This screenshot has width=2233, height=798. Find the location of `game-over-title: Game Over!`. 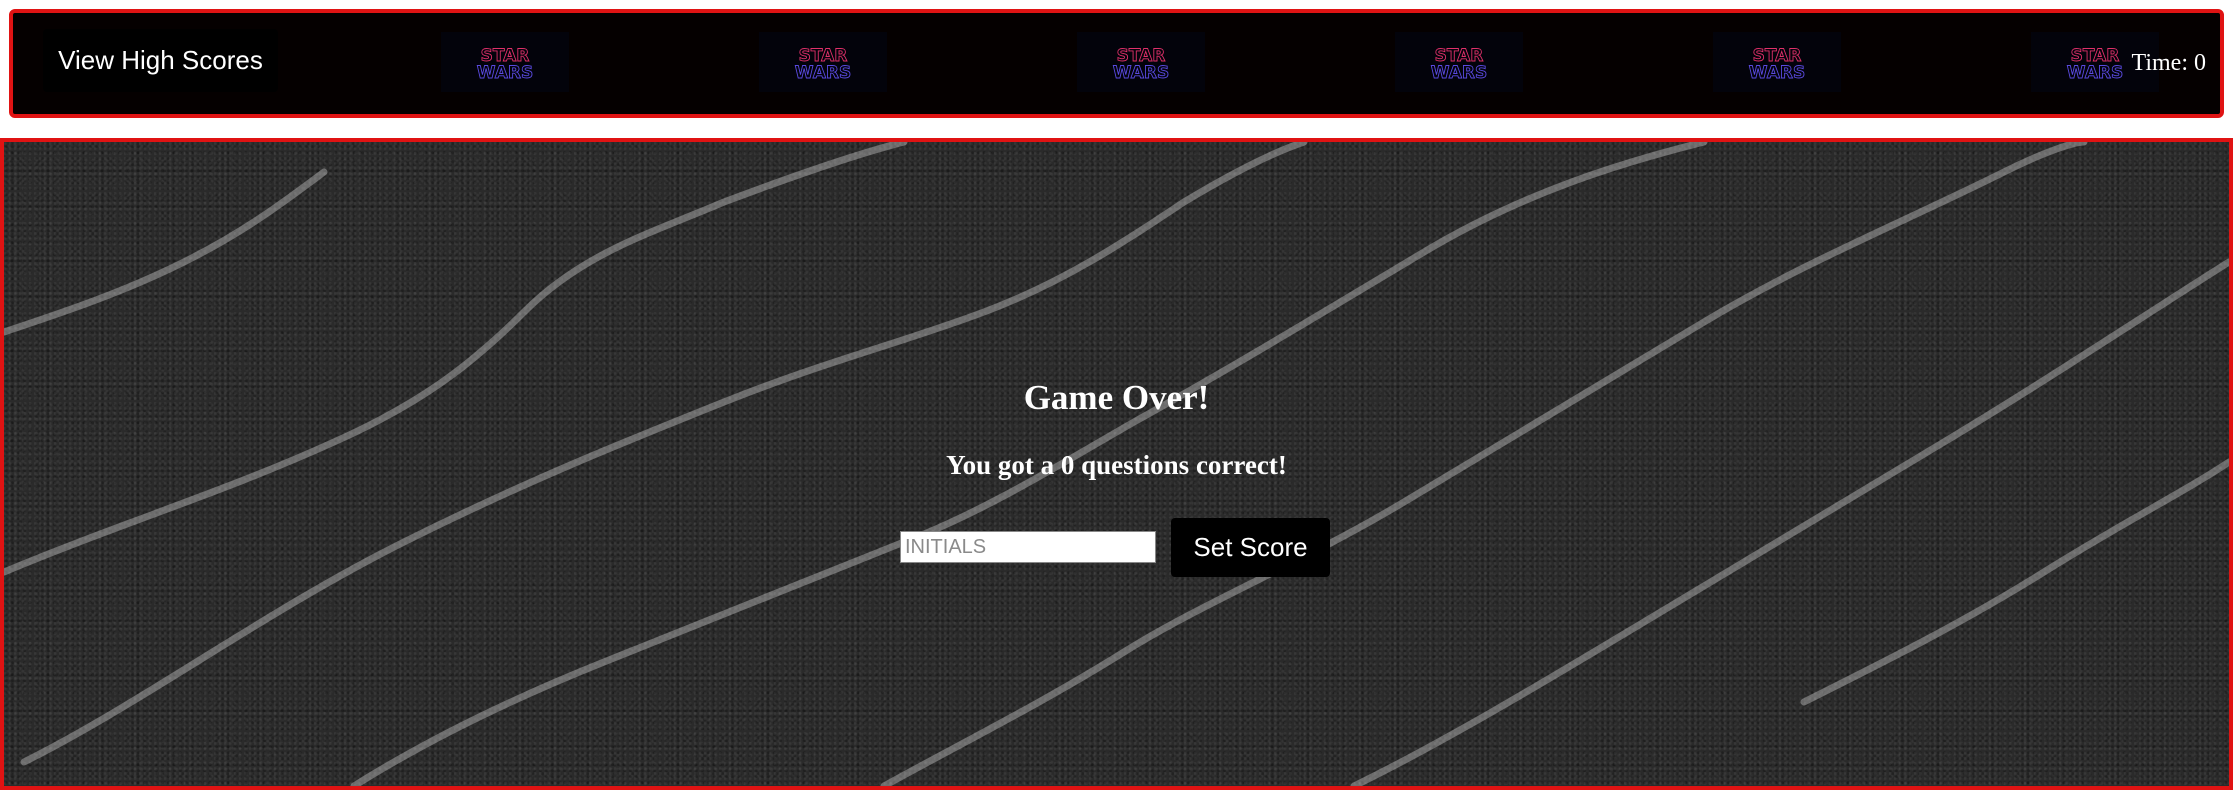

game-over-title: Game Over! is located at coordinates (1116, 397).